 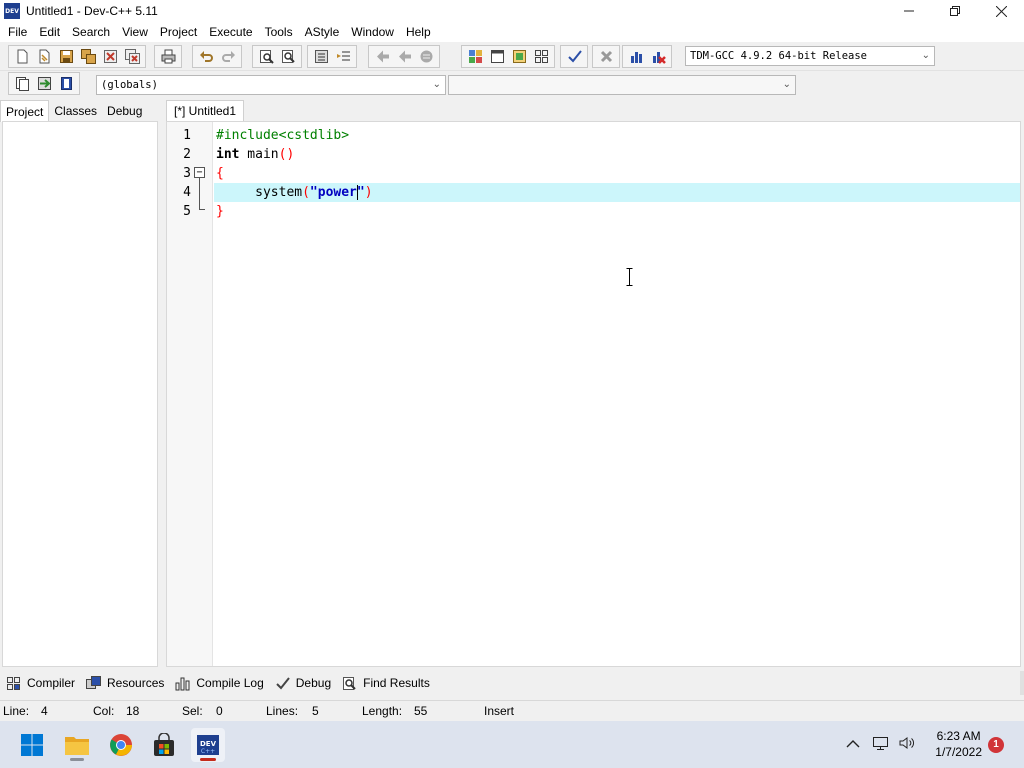 What do you see at coordinates (199, 172) in the screenshot?
I see `fold-collapse-icon: −` at bounding box center [199, 172].